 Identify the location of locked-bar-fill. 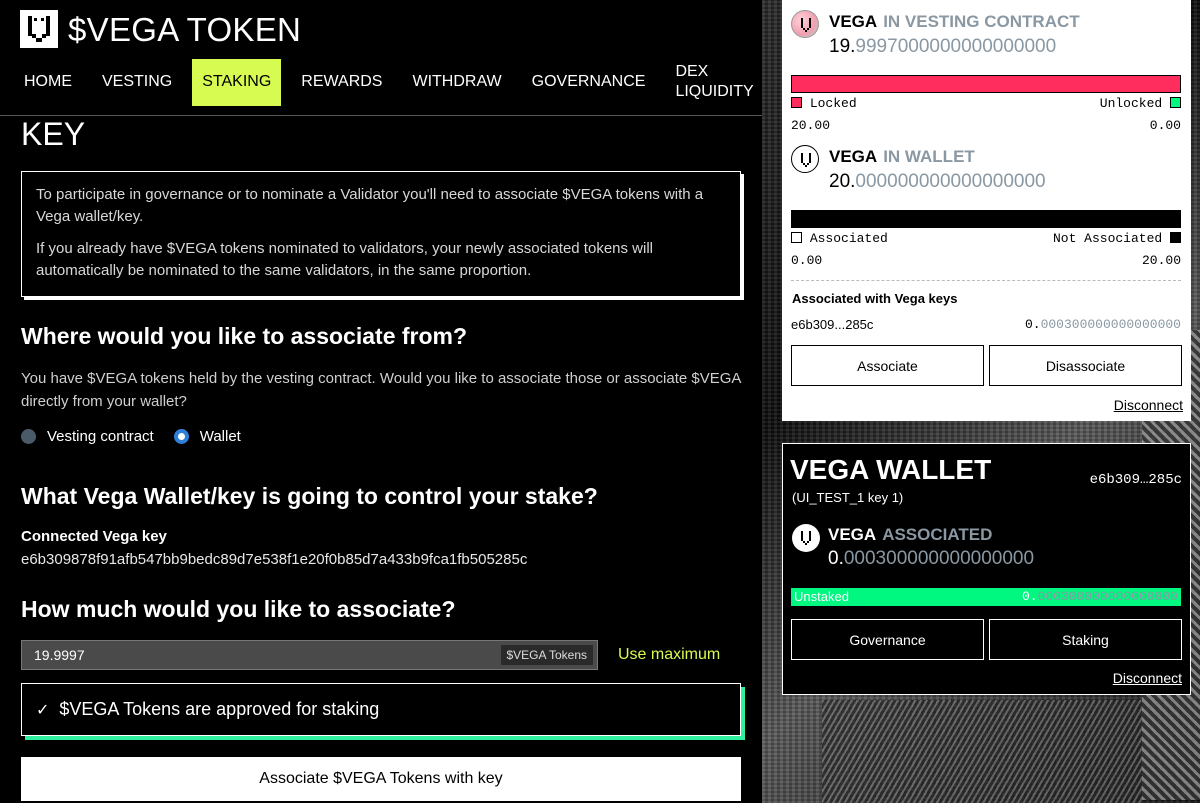
(986, 84).